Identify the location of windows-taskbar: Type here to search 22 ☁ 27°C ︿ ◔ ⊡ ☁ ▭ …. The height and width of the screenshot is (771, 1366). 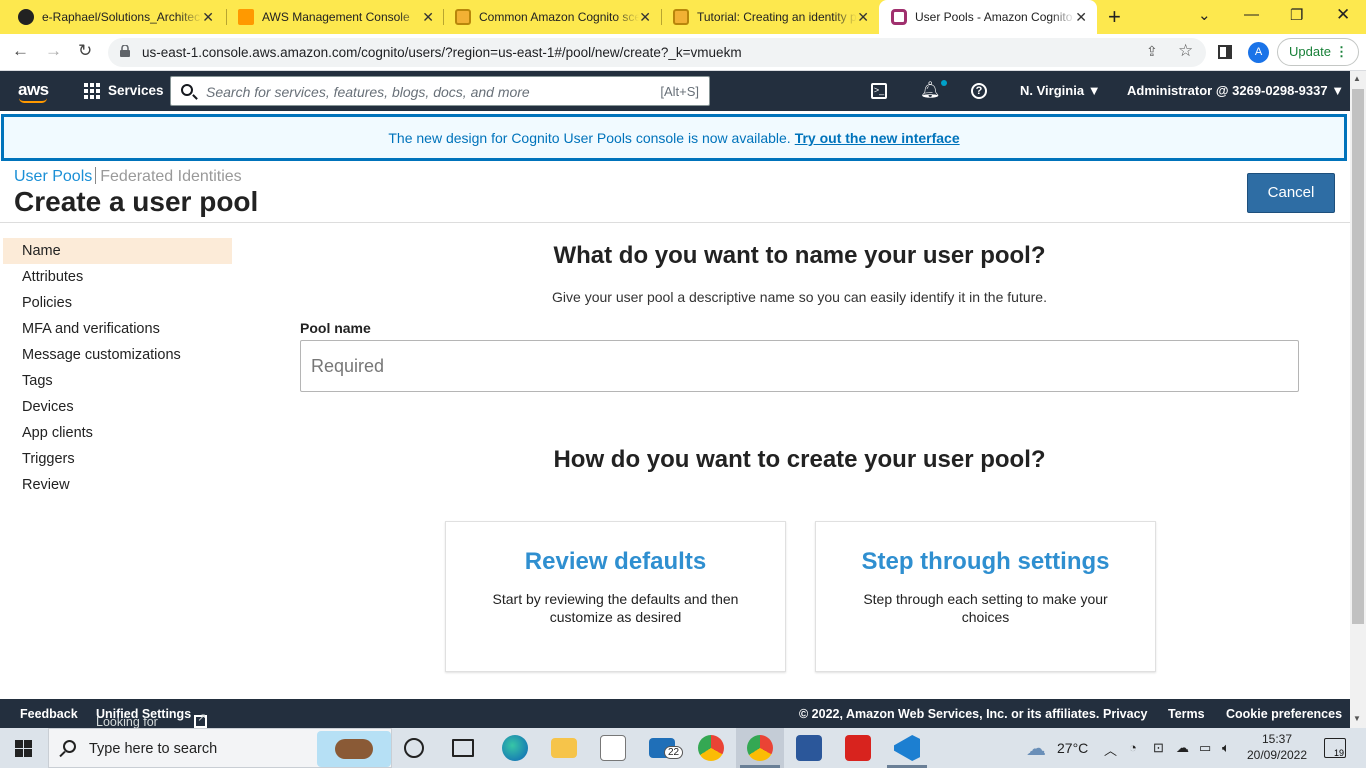
(683, 748).